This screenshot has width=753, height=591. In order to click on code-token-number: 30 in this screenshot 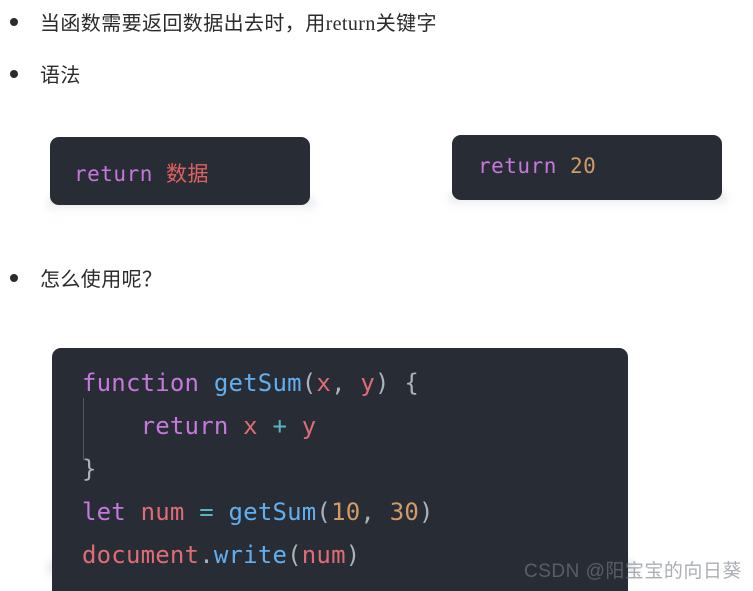, I will do `click(404, 512)`.